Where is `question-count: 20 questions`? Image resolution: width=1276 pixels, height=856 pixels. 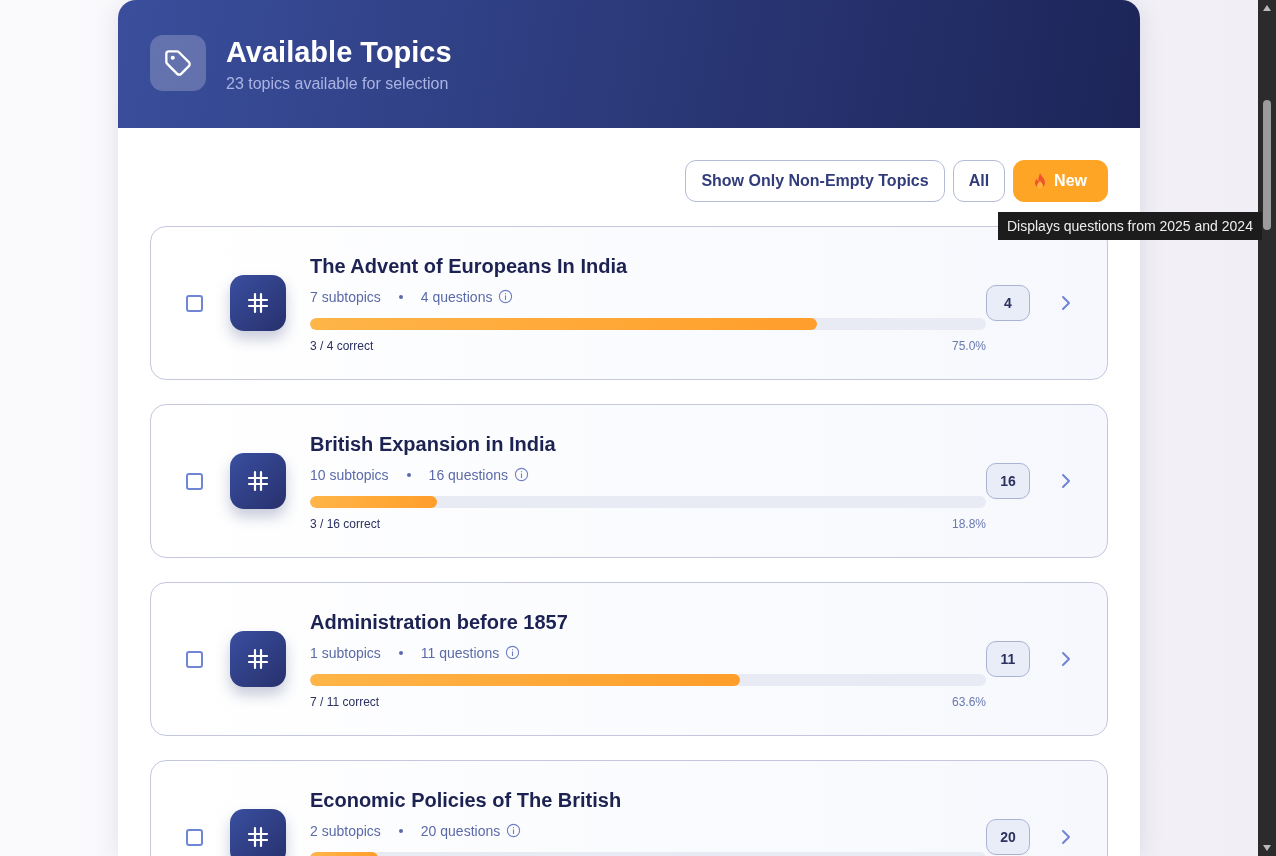
question-count: 20 questions is located at coordinates (460, 830).